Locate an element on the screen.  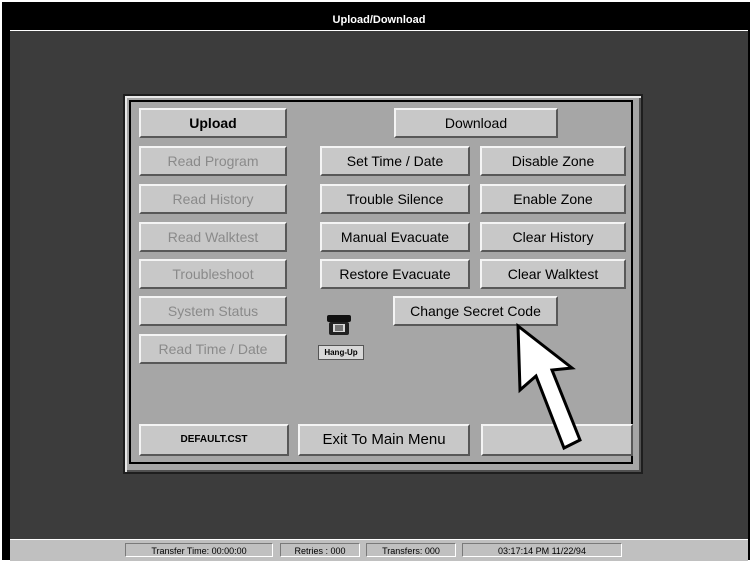
clear-history-button: Clear History is located at coordinates (553, 237).